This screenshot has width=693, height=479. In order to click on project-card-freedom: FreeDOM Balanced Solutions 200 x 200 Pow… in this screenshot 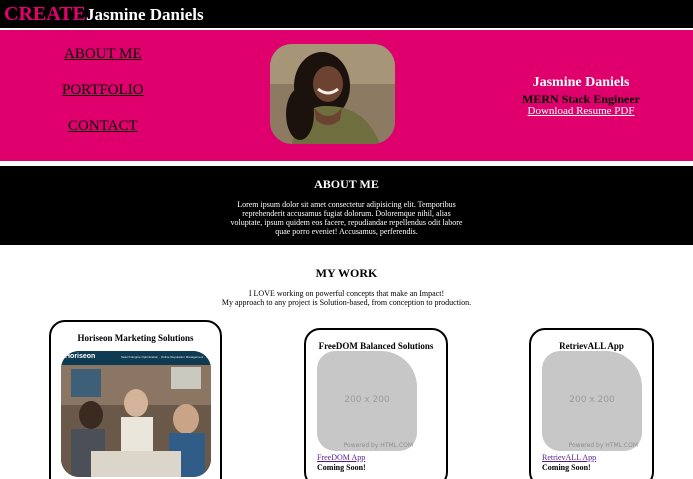, I will do `click(376, 403)`.